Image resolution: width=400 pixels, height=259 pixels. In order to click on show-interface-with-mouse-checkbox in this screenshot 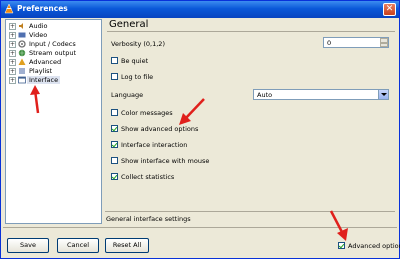, I will do `click(114, 160)`.